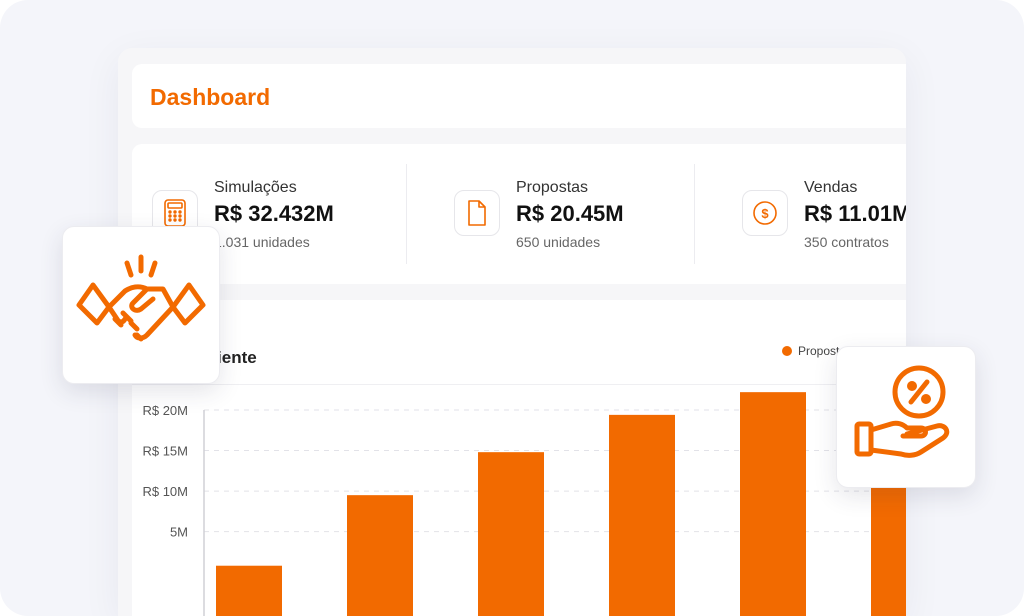 The width and height of the screenshot is (1024, 616). I want to click on stat-label: Propostas, so click(552, 187).